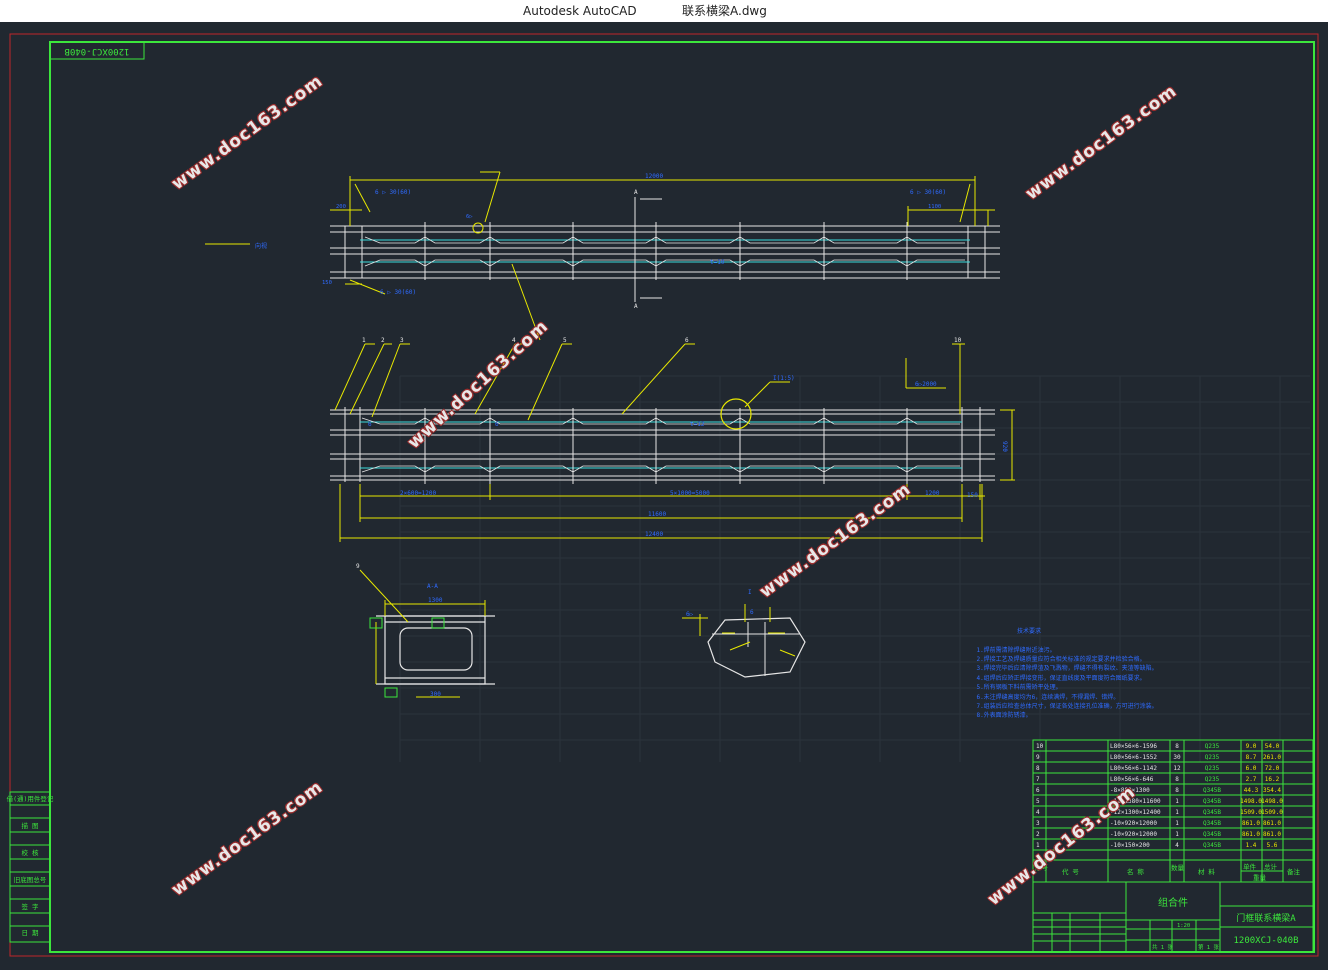 The width and height of the screenshot is (1328, 970). Describe the element at coordinates (654, 534) in the screenshot. I see `dim-front-total: 12400` at that location.